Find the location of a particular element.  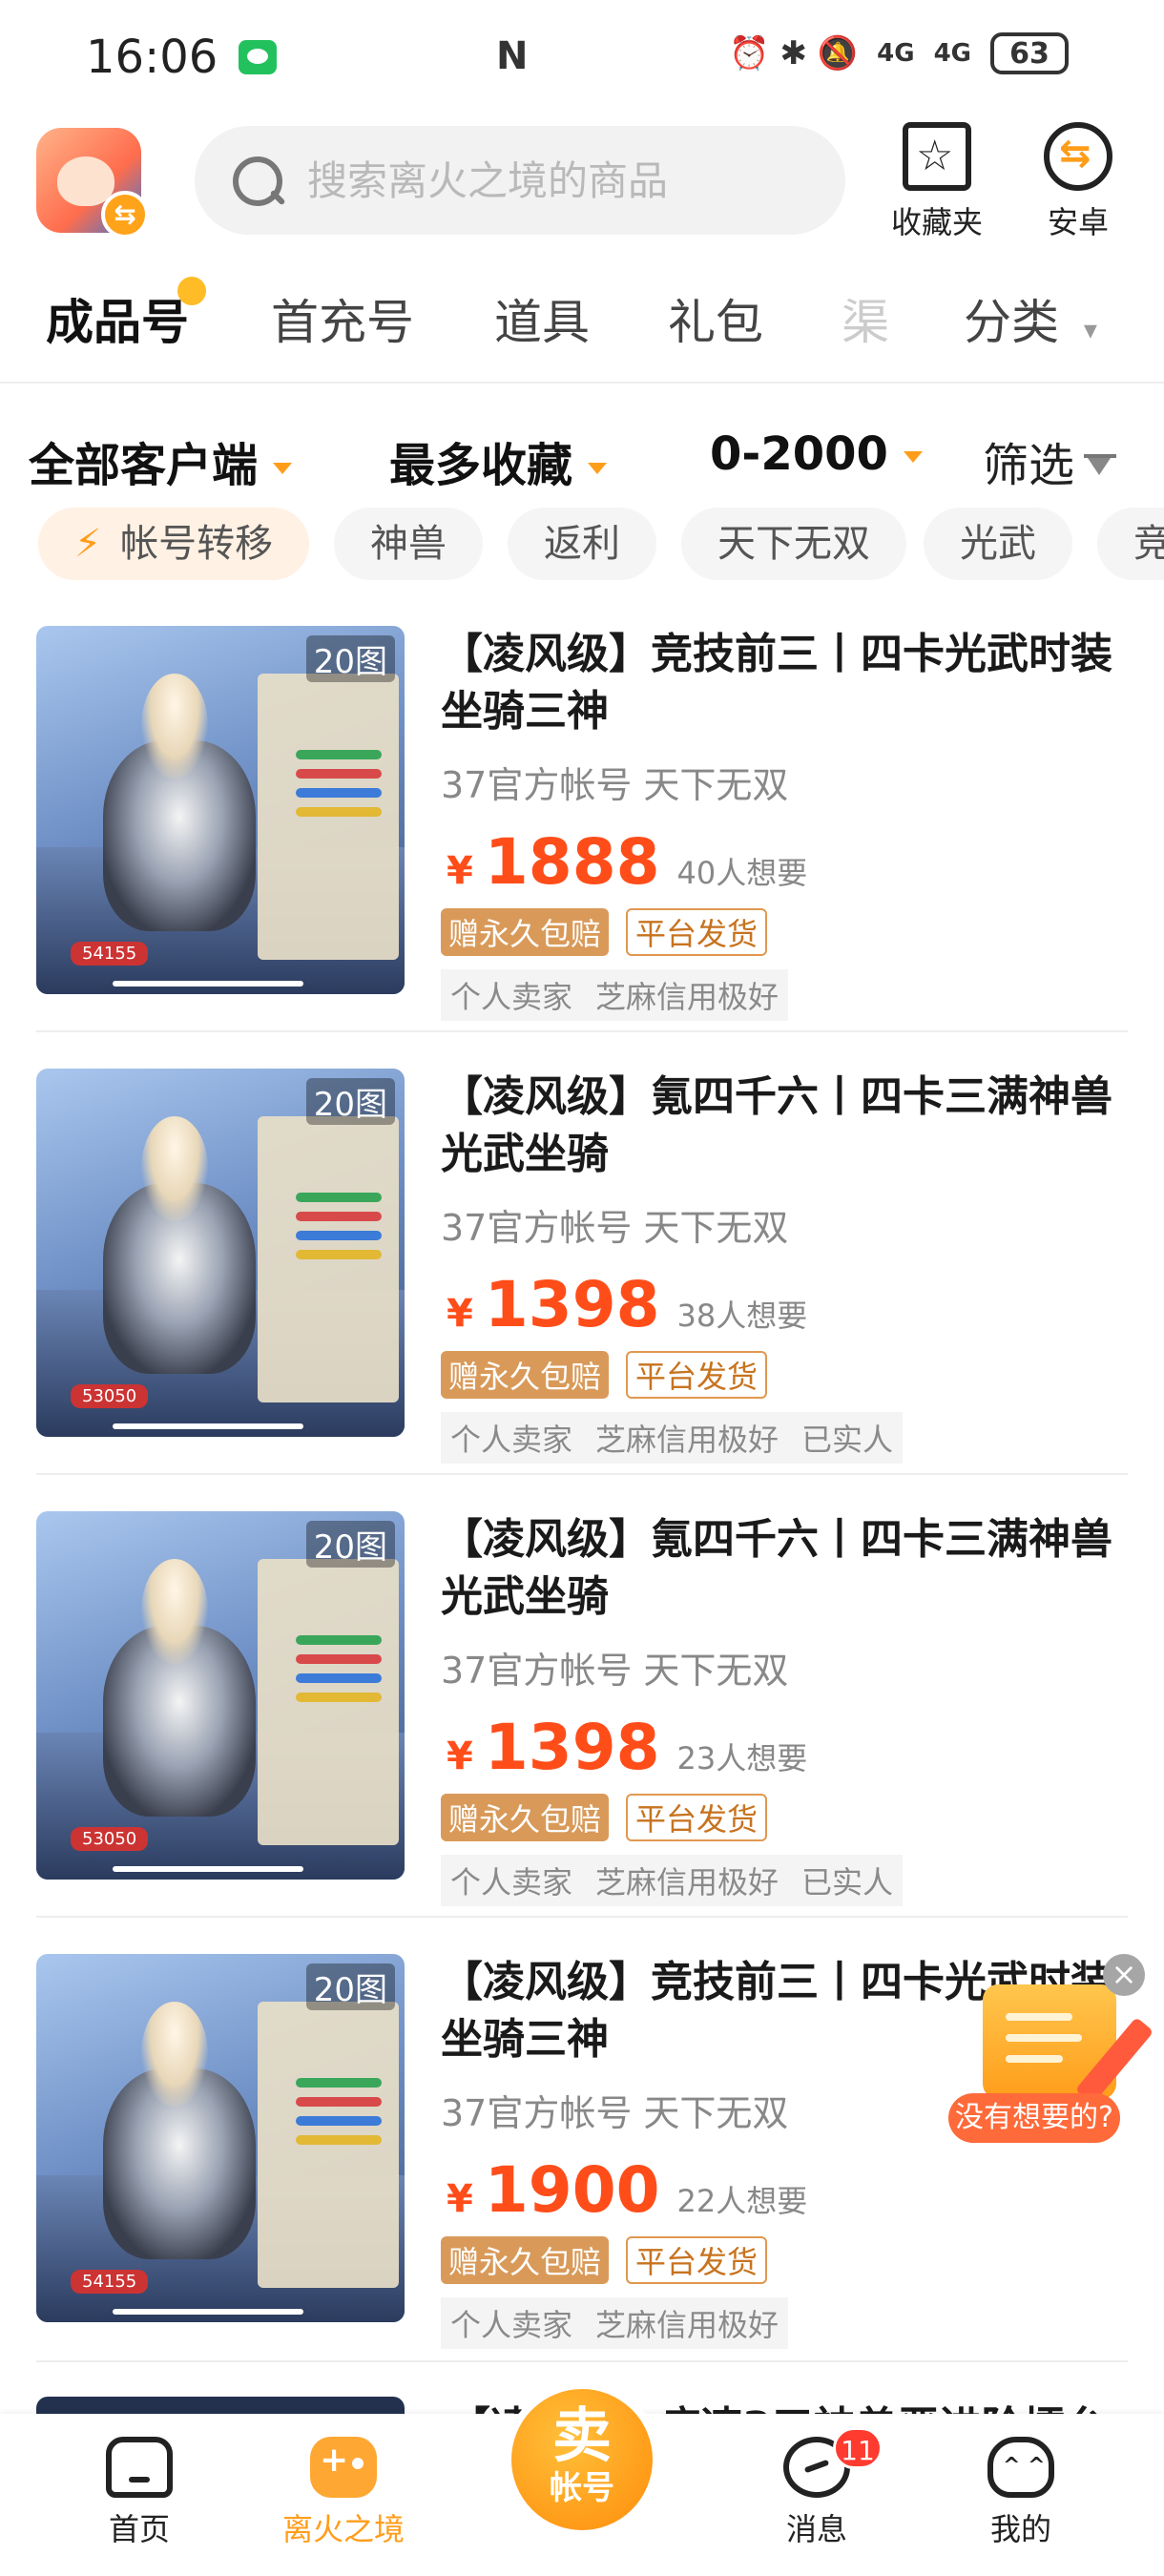

lightning-icon: ⚡ is located at coordinates (88, 544).